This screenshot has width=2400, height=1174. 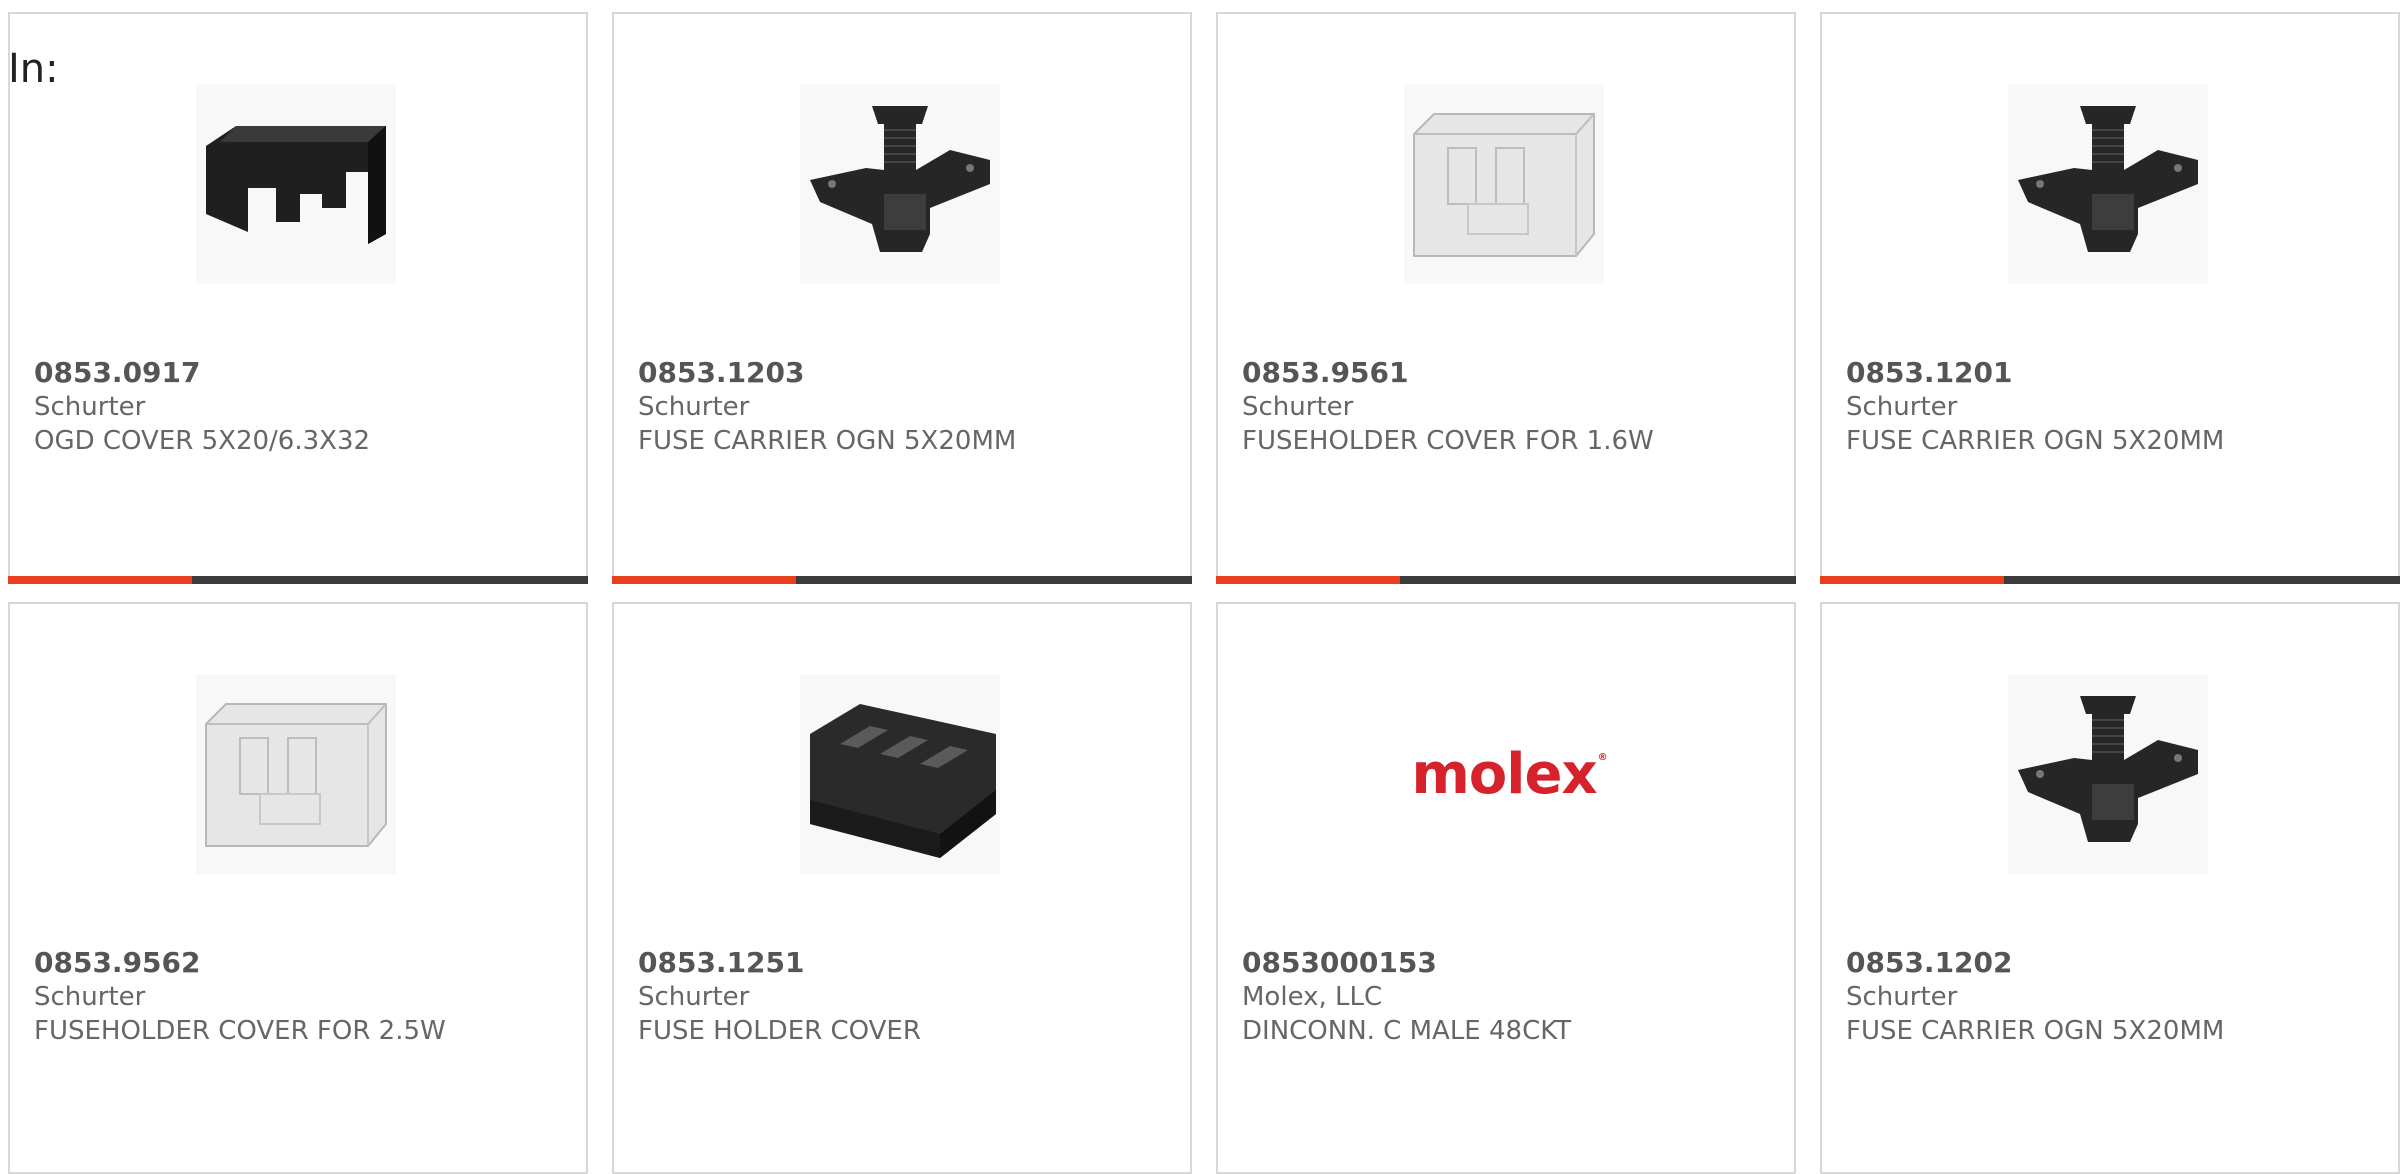 I want to click on part-number: 0853.9561, so click(x=1325, y=373).